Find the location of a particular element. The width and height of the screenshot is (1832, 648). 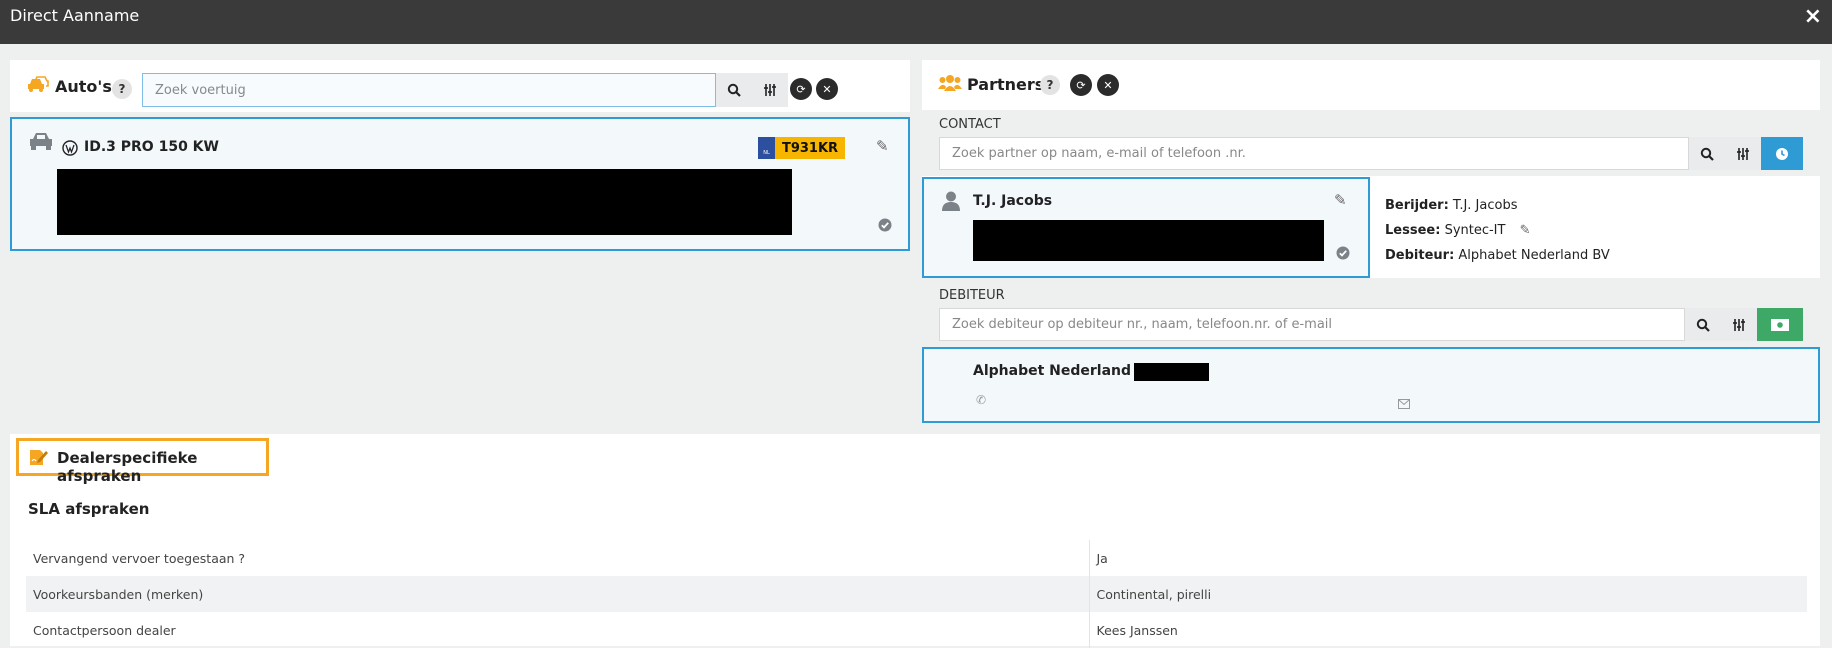

debiteur-row: Debiteur: Alphabet Nederland BV is located at coordinates (1497, 255).